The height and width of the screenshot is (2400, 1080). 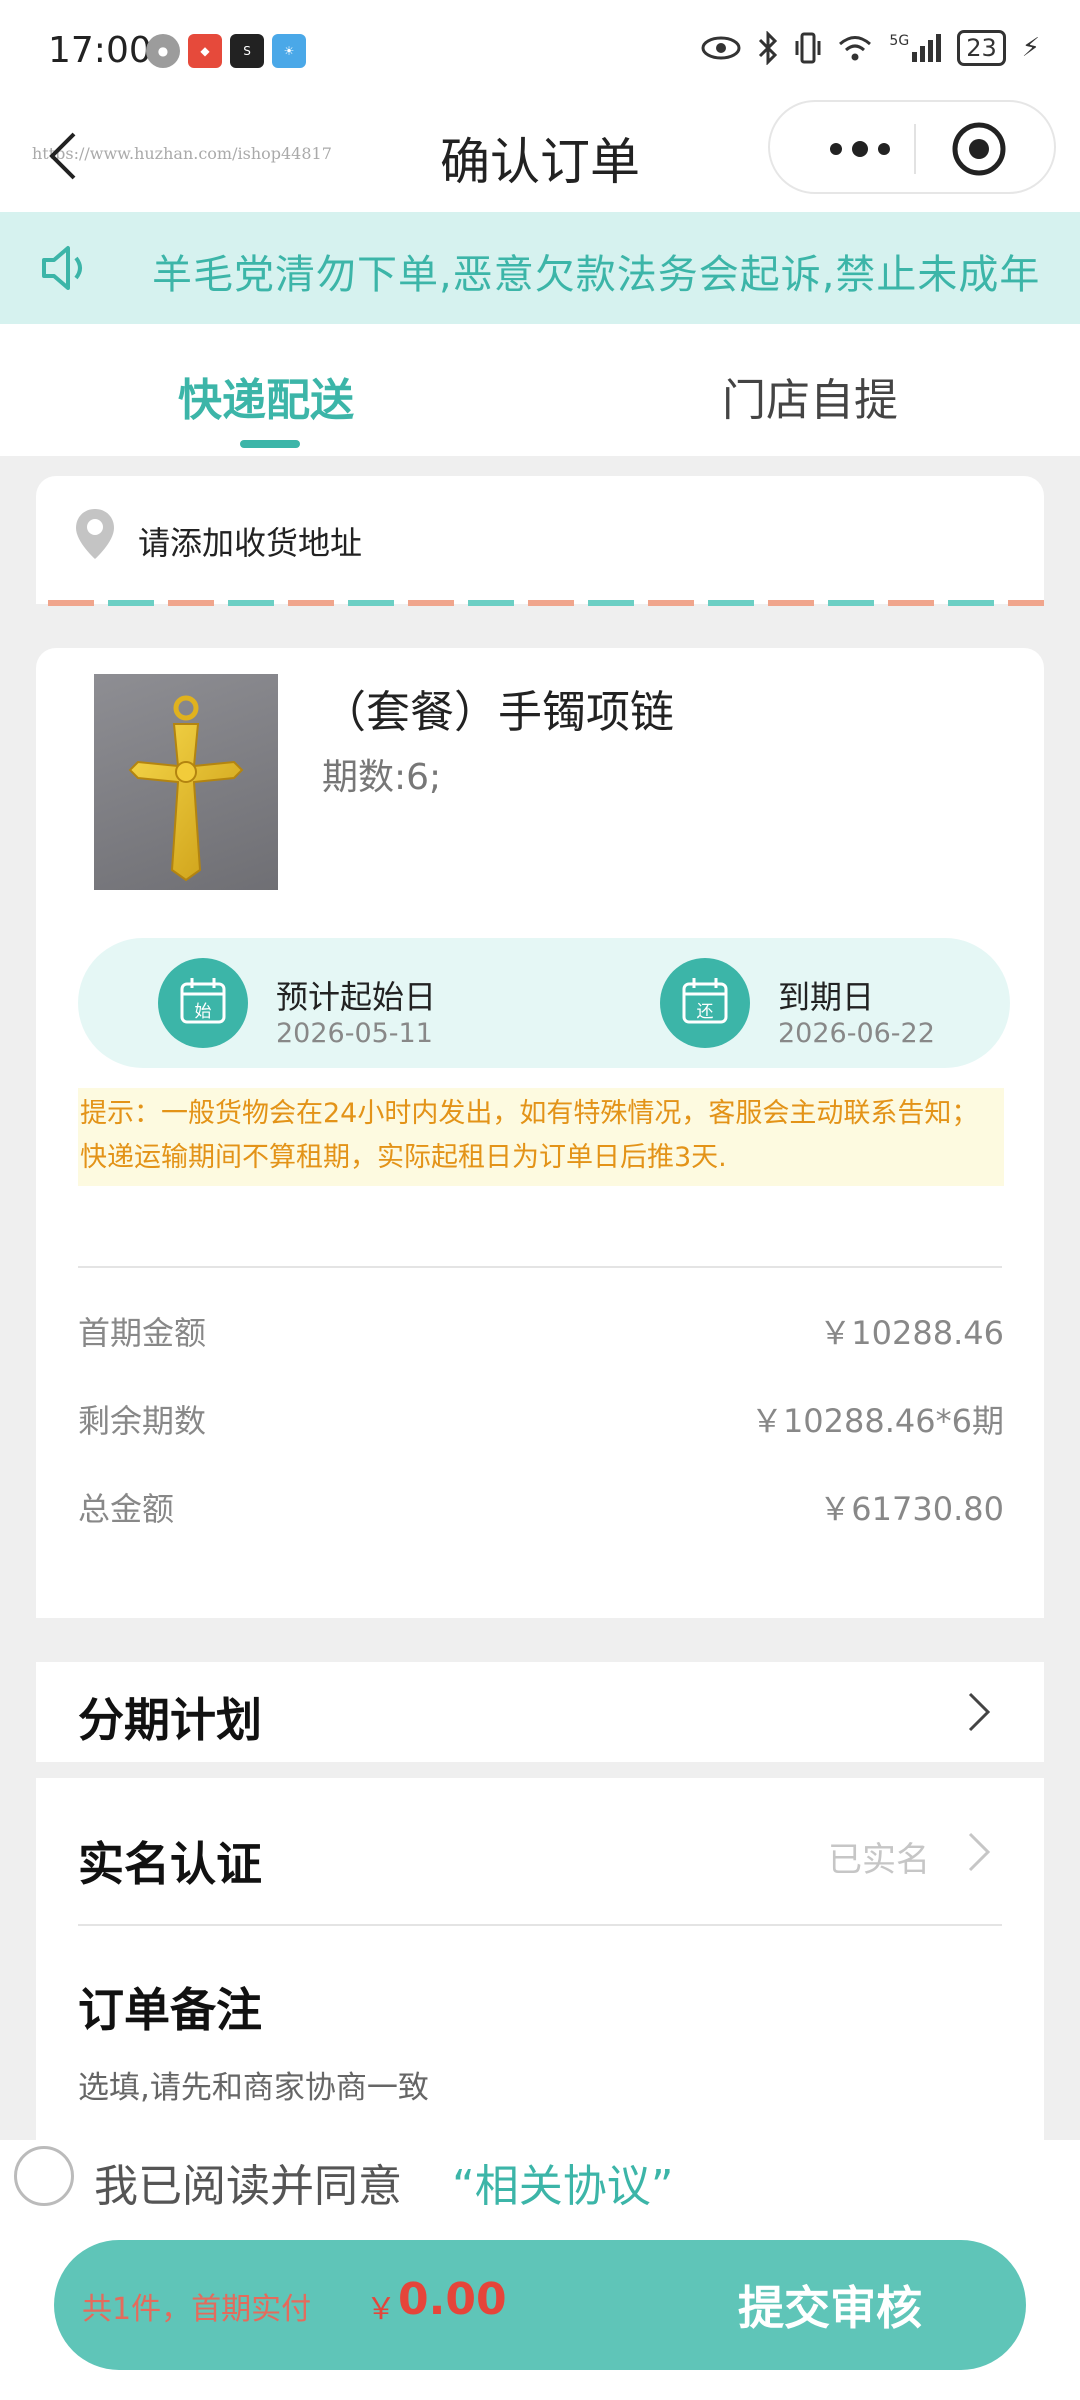 I want to click on wechat-icon: ●, so click(x=163, y=51).